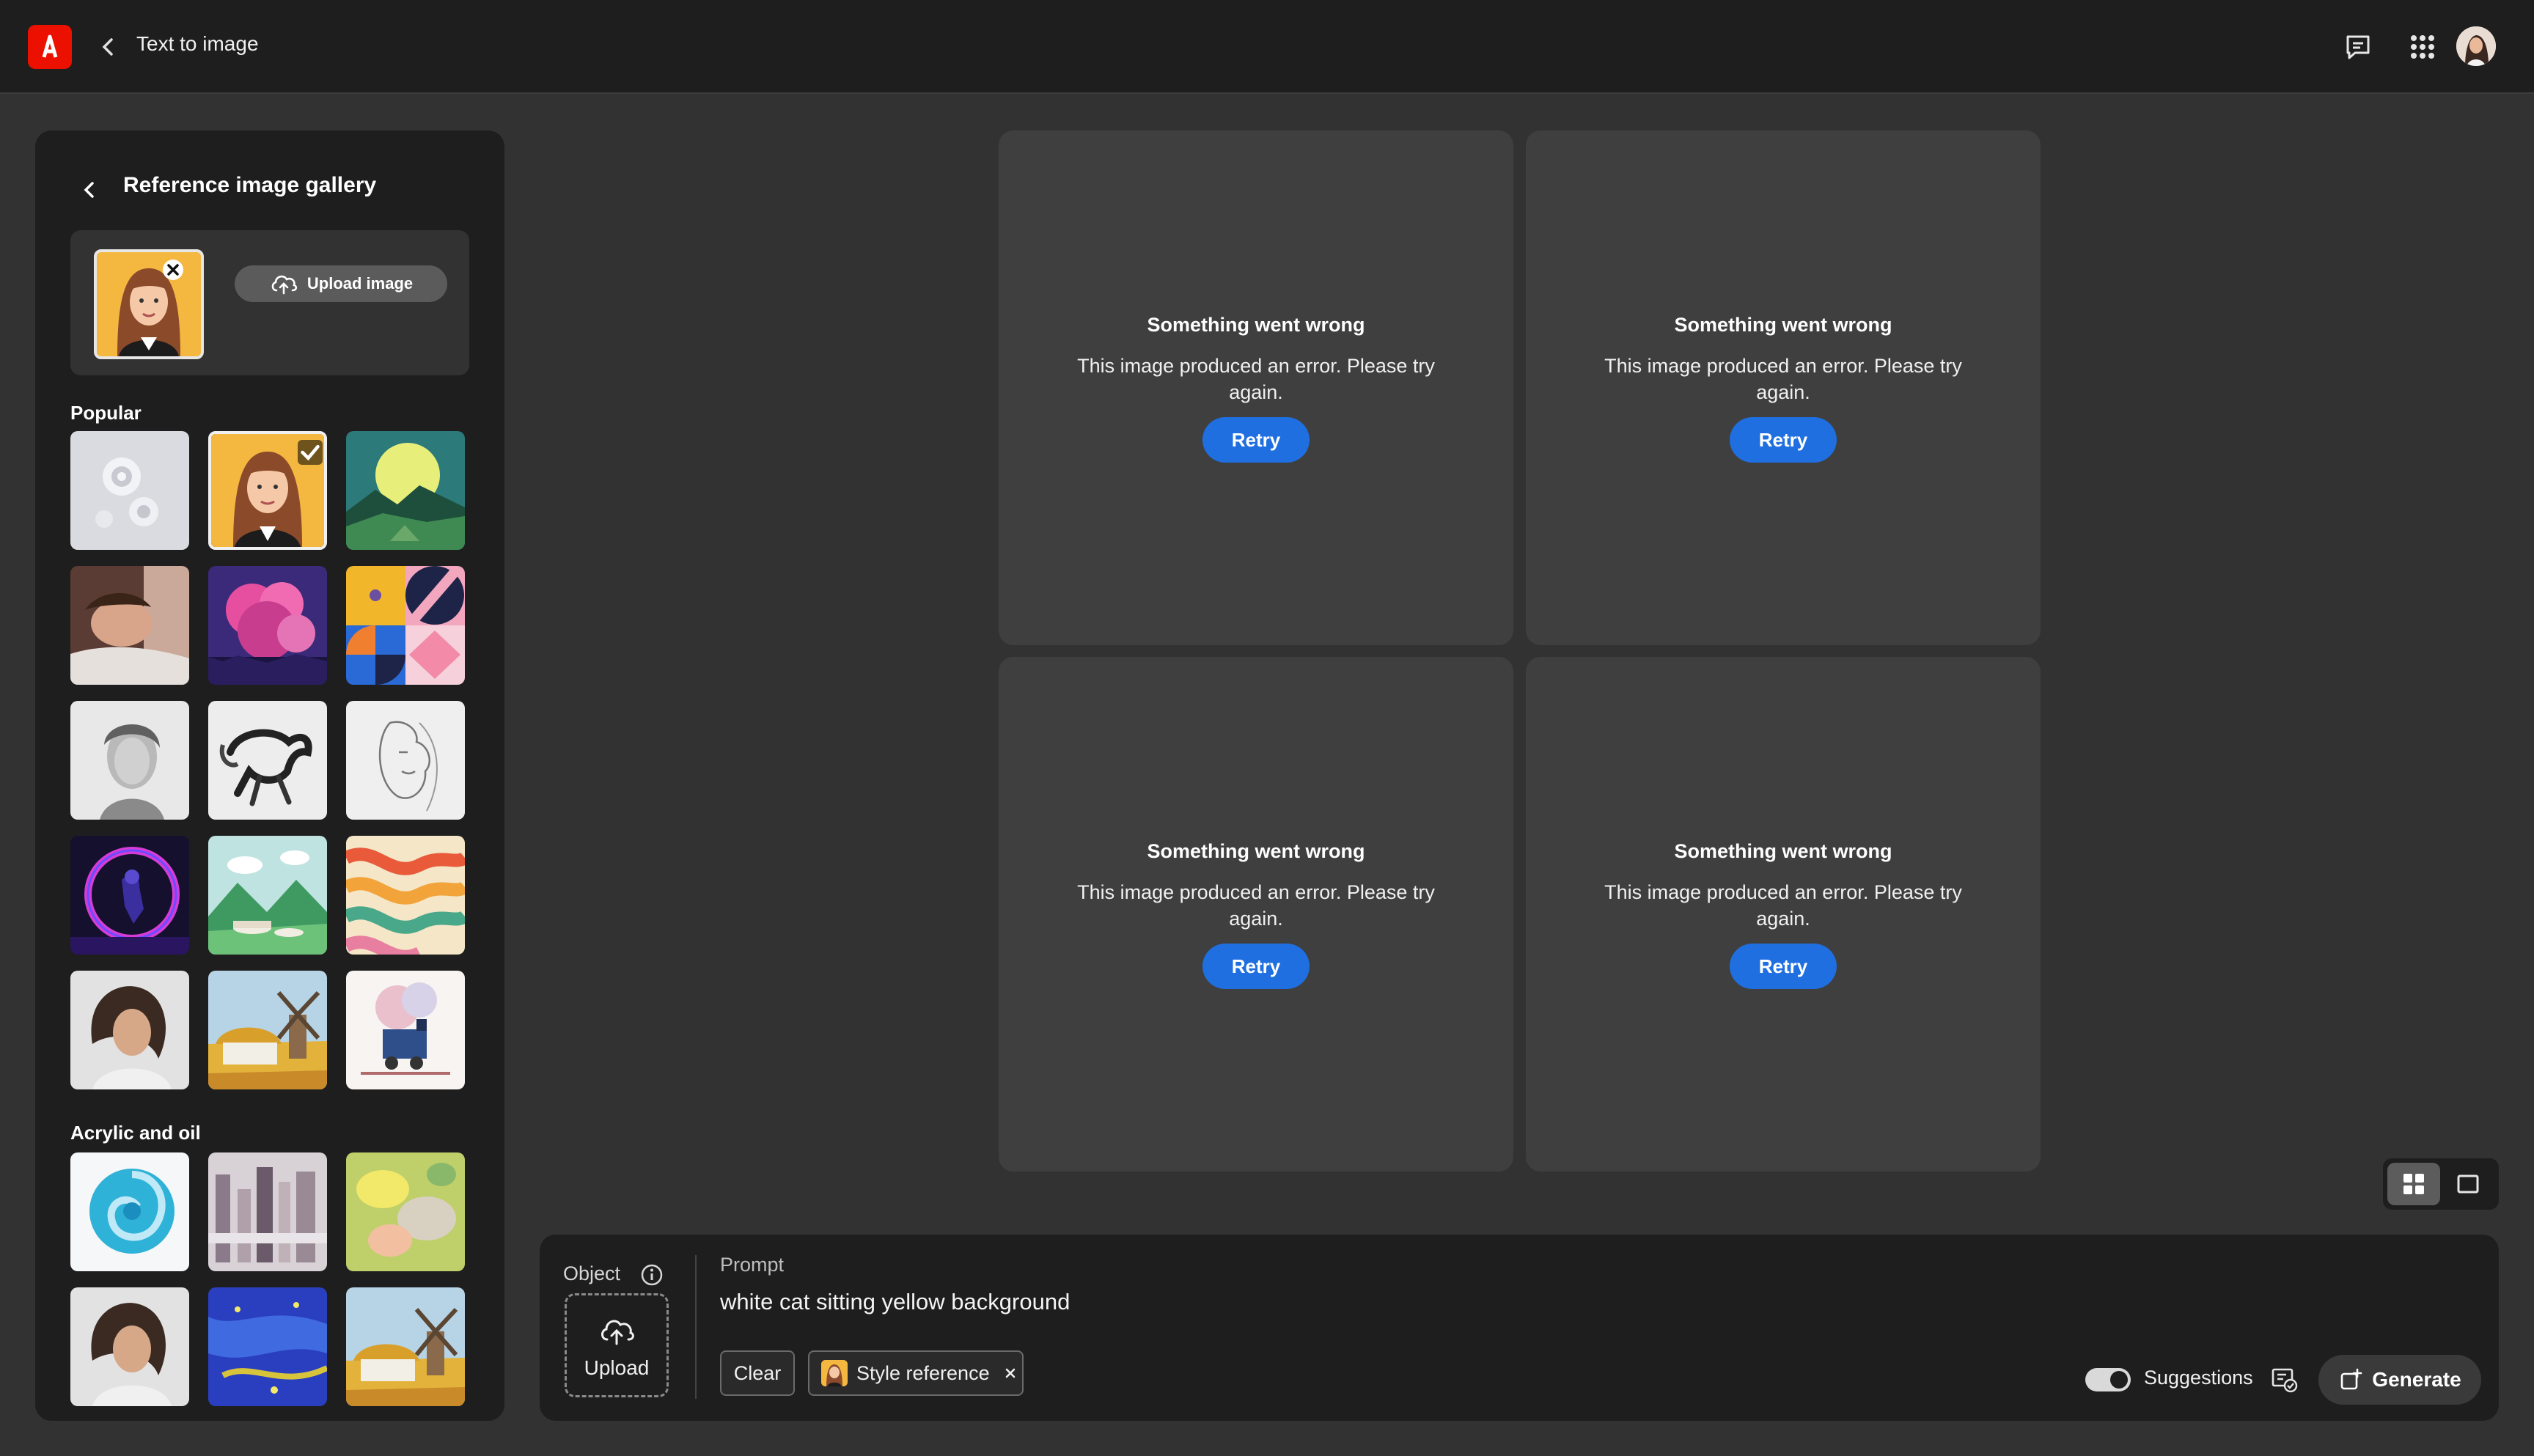 This screenshot has height=1456, width=2534. What do you see at coordinates (1267, 47) in the screenshot?
I see `top-bar: Text to image` at bounding box center [1267, 47].